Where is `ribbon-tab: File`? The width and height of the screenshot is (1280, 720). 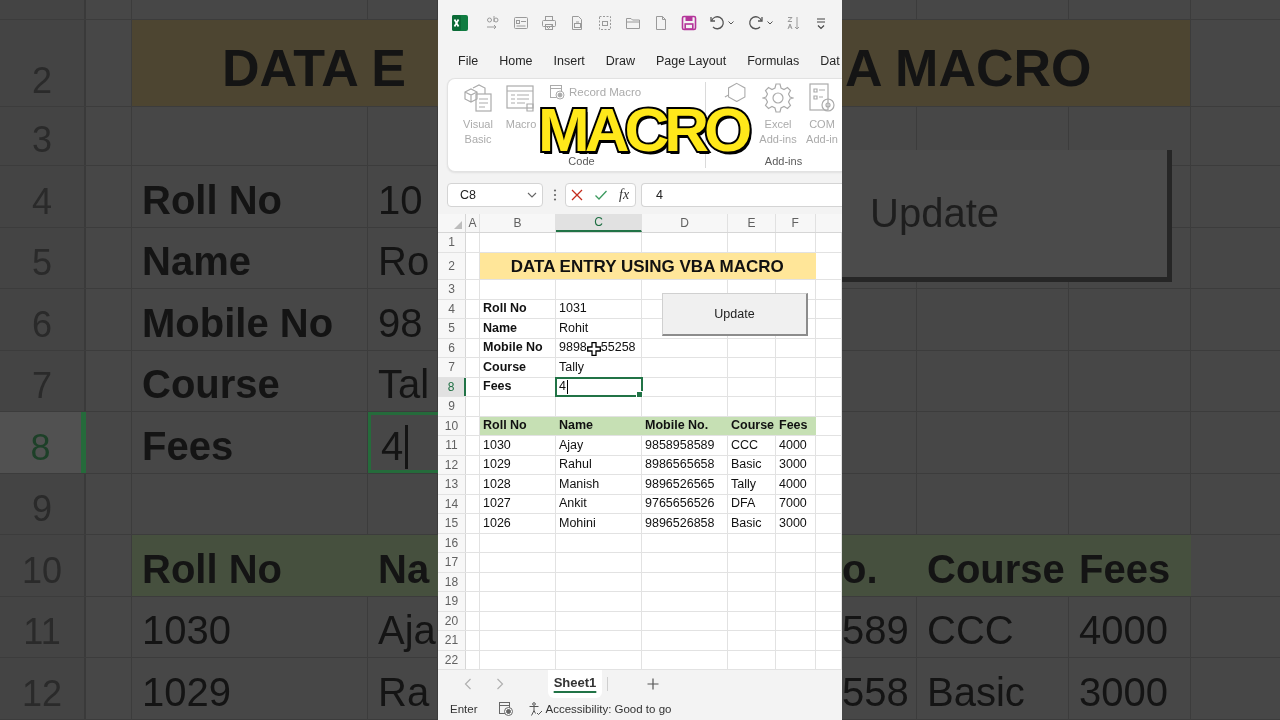 ribbon-tab: File is located at coordinates (468, 61).